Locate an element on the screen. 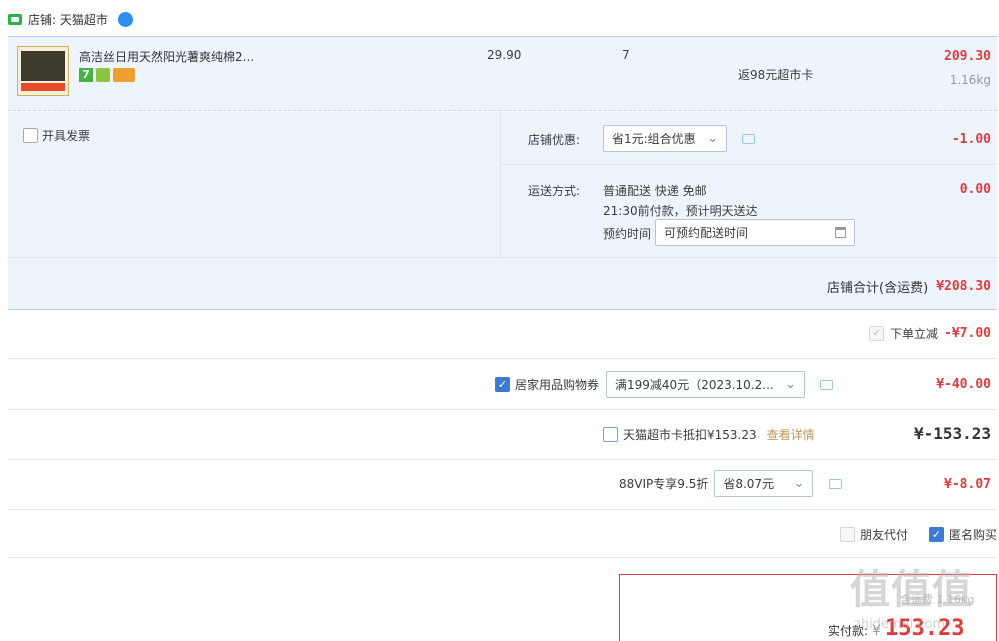  friend-pay-checkbox is located at coordinates (847, 534).